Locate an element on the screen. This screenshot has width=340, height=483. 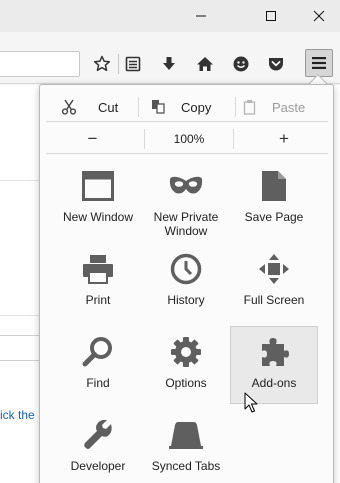
history-button: History is located at coordinates (186, 286).